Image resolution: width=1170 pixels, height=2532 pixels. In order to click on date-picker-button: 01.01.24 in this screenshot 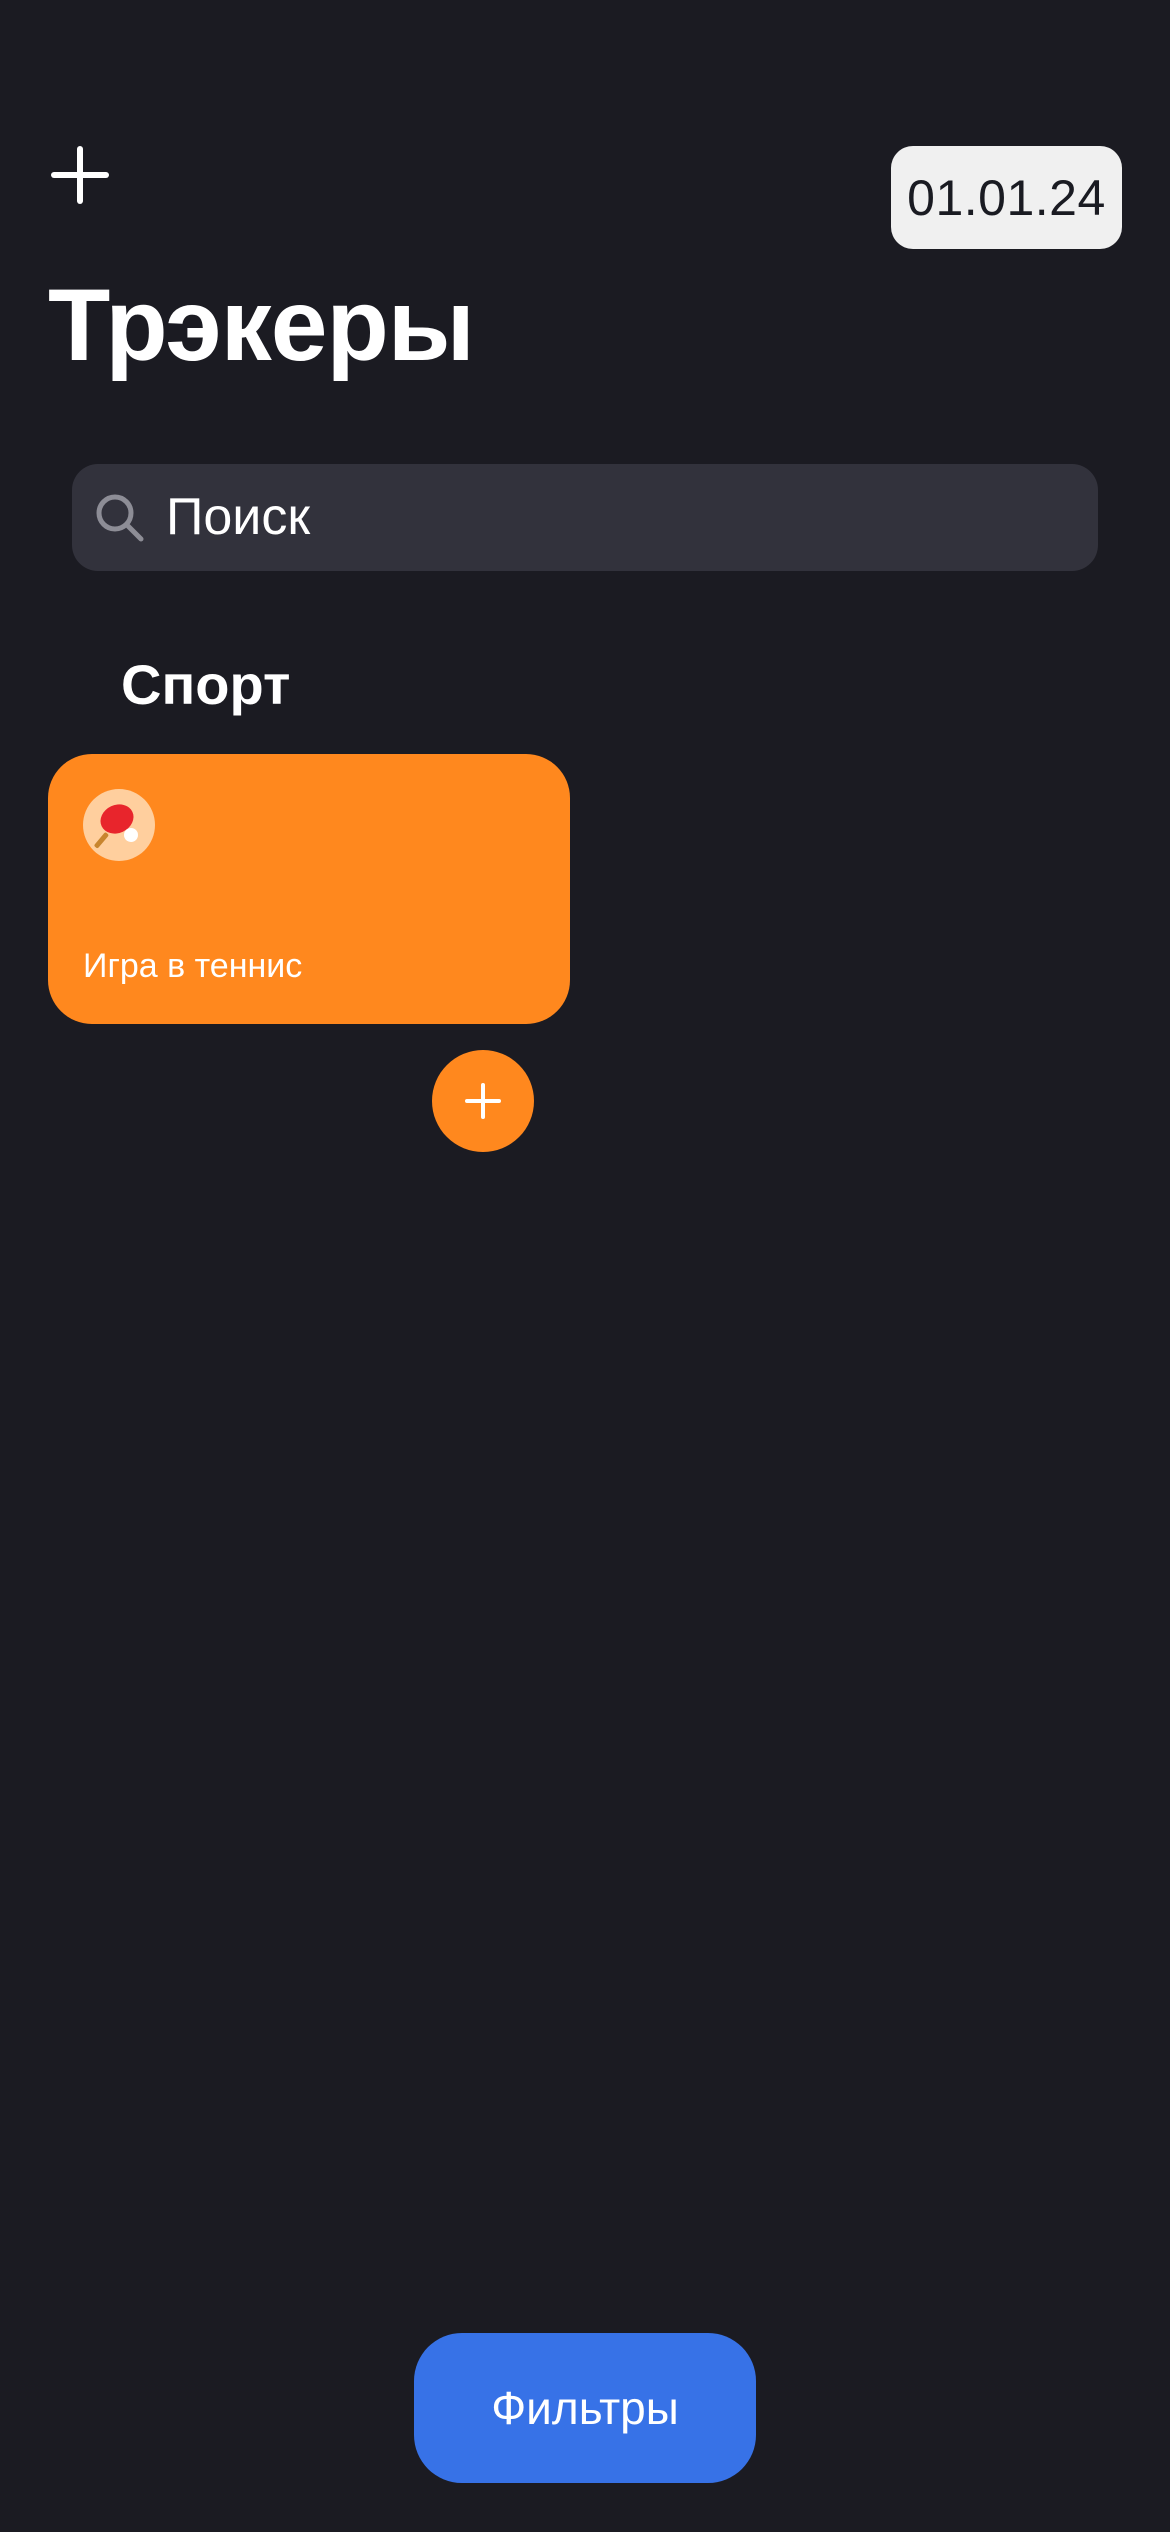, I will do `click(1006, 197)`.